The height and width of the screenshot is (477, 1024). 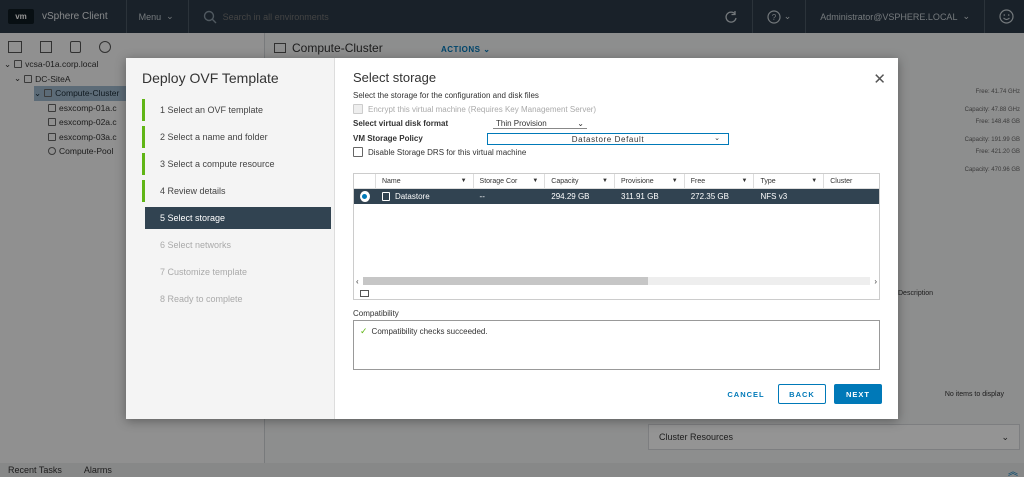 I want to click on cell-text: NFS v3, so click(x=774, y=196).